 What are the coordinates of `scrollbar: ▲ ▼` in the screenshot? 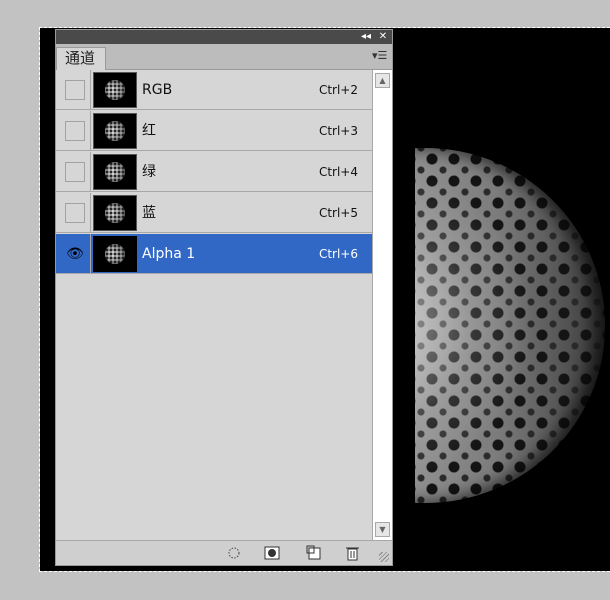 It's located at (382, 305).